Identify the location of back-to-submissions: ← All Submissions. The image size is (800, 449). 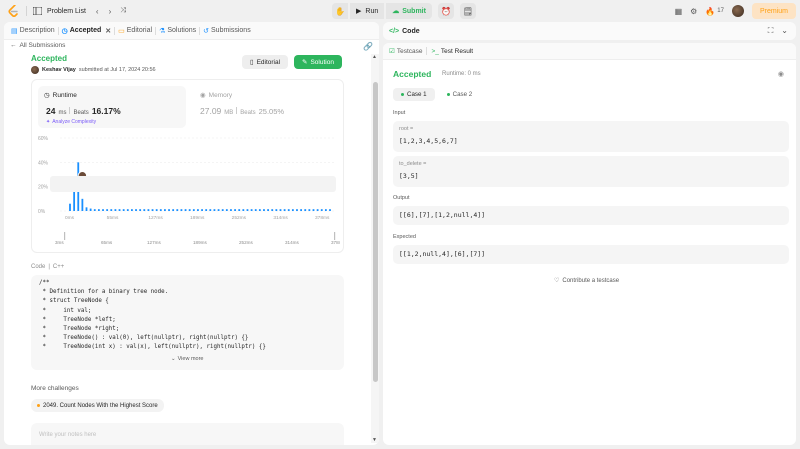
(37, 45).